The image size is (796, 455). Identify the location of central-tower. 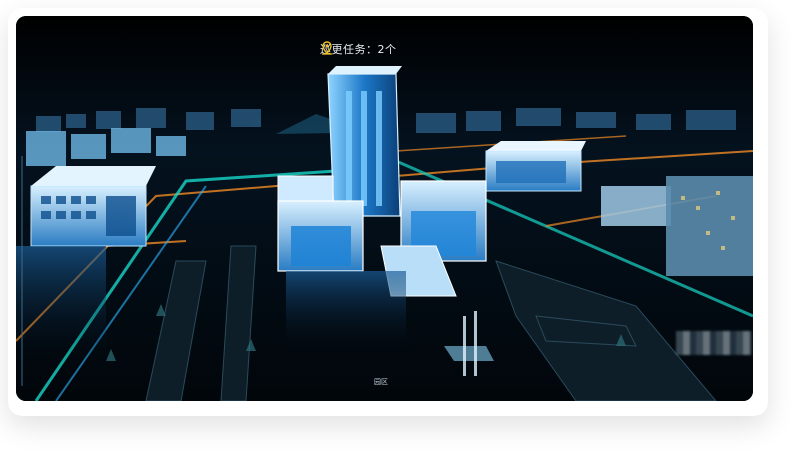
(364, 141).